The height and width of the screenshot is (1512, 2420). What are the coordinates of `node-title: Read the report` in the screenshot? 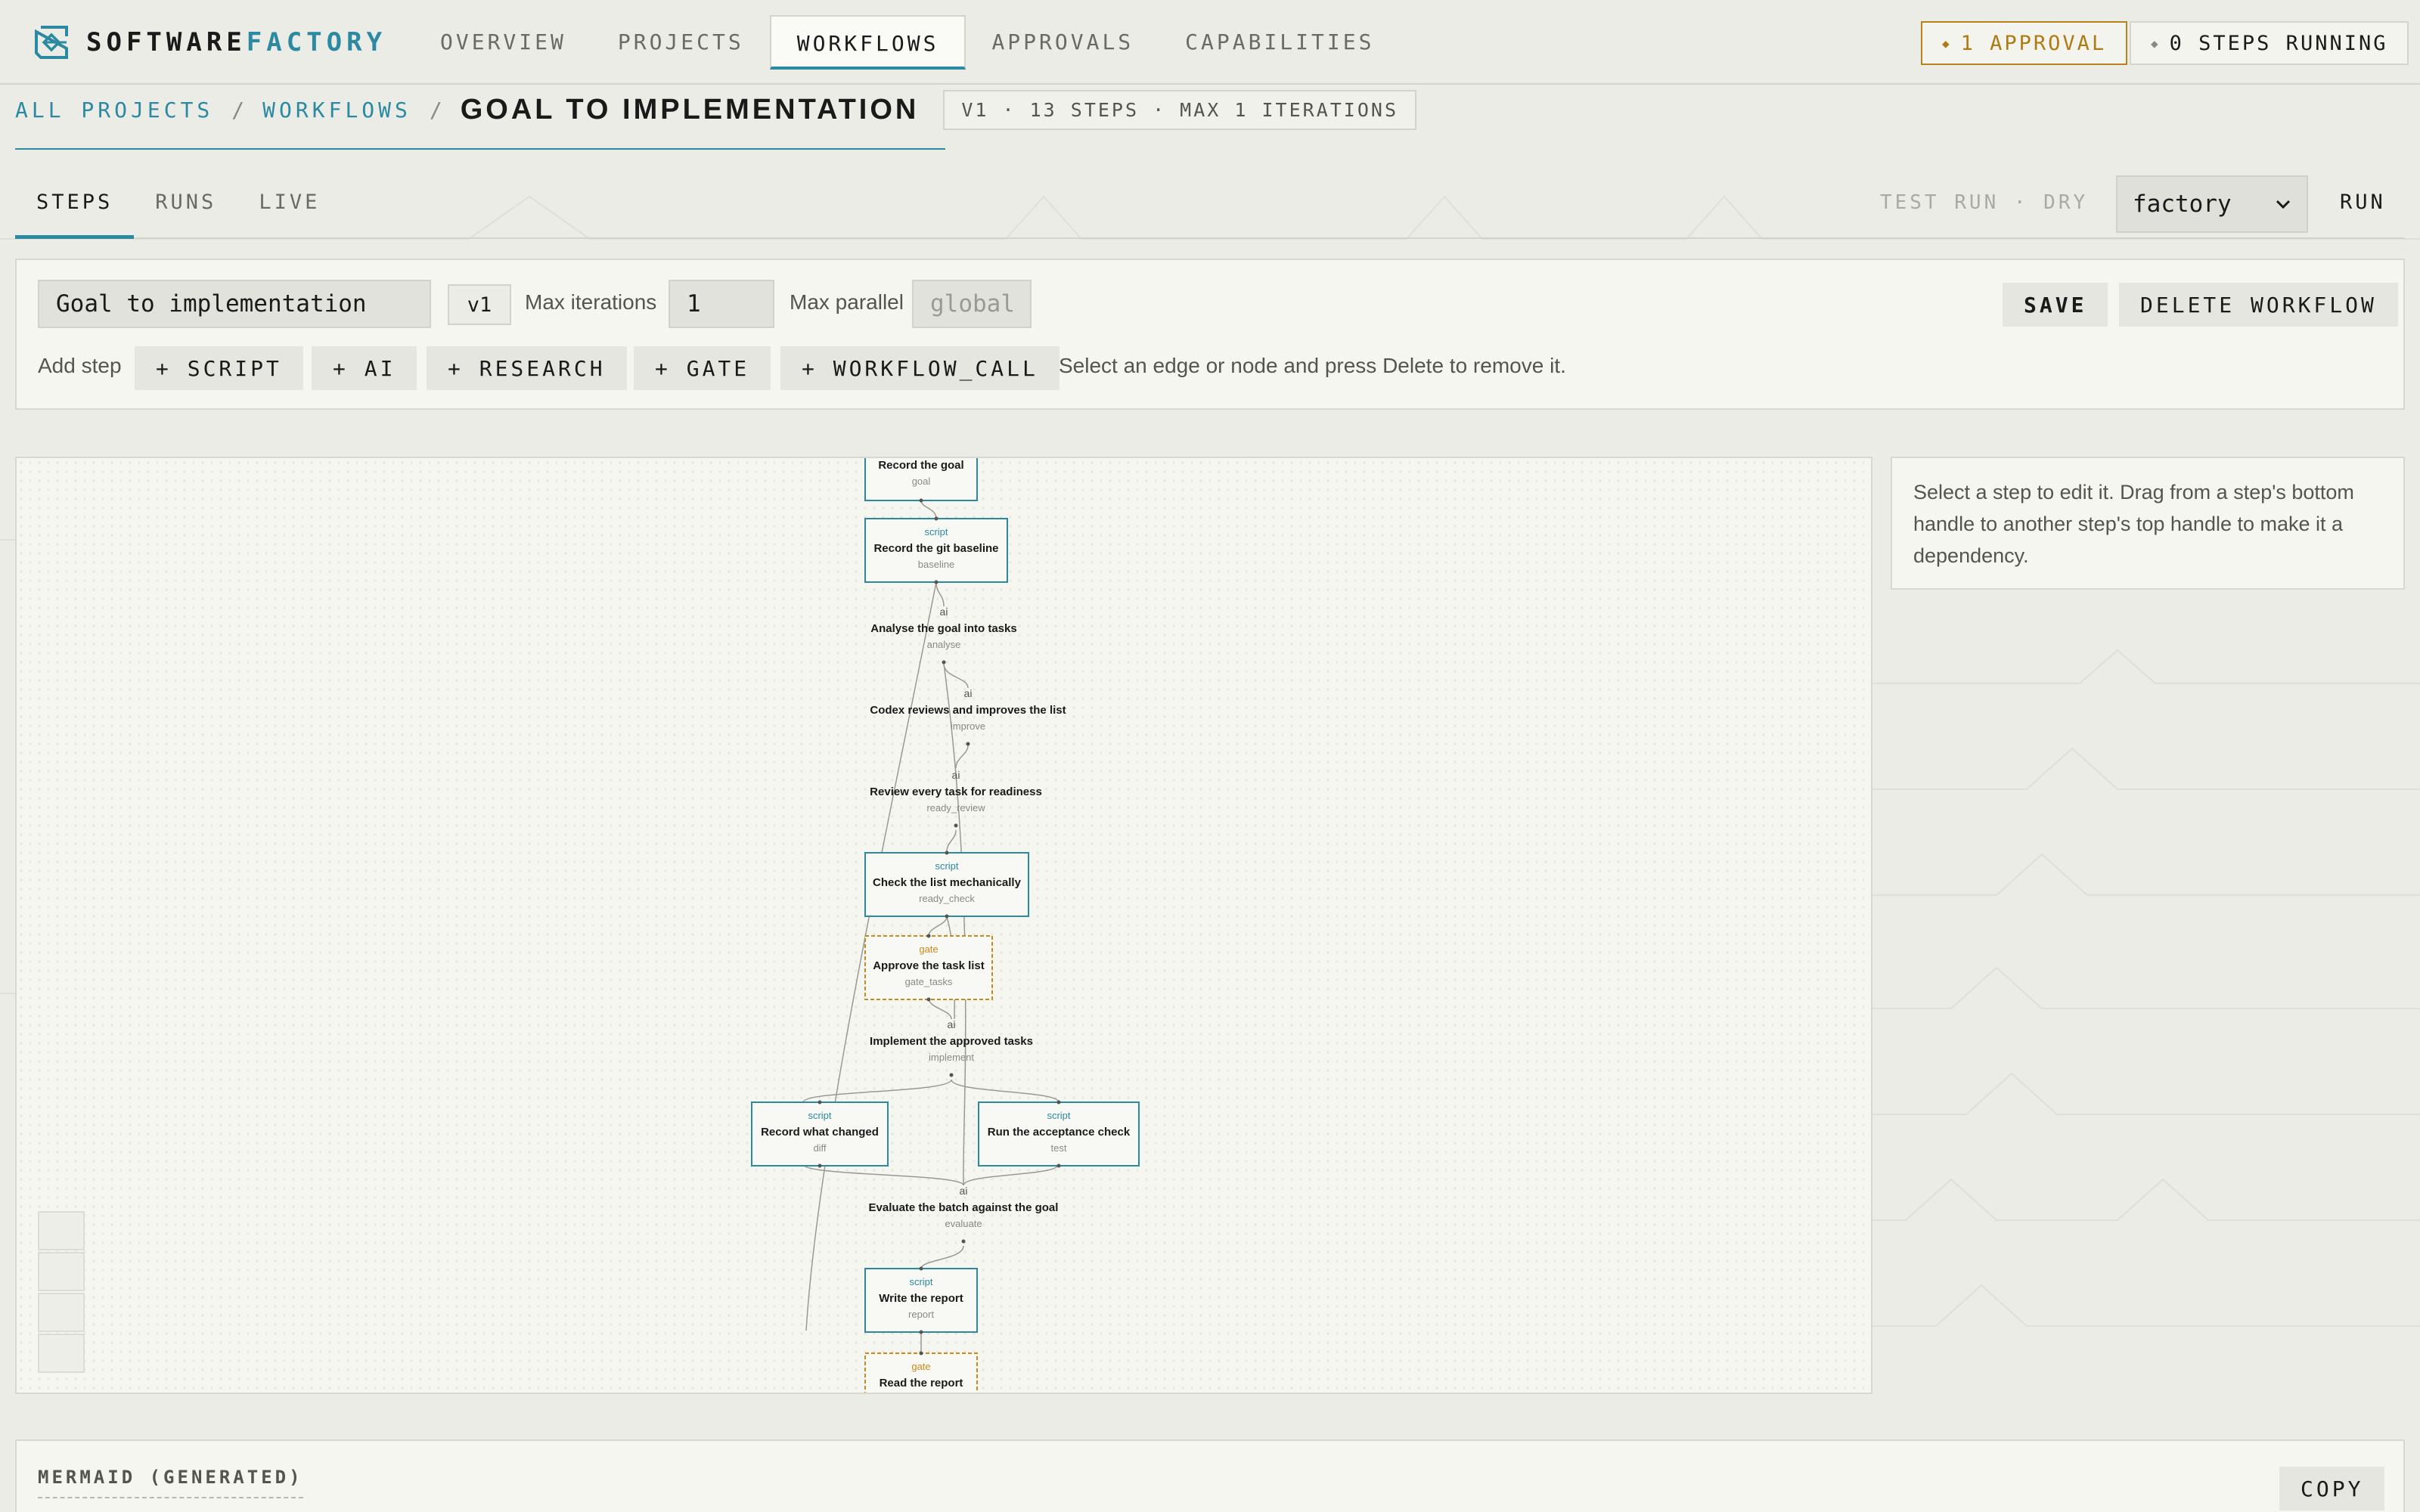 It's located at (921, 1383).